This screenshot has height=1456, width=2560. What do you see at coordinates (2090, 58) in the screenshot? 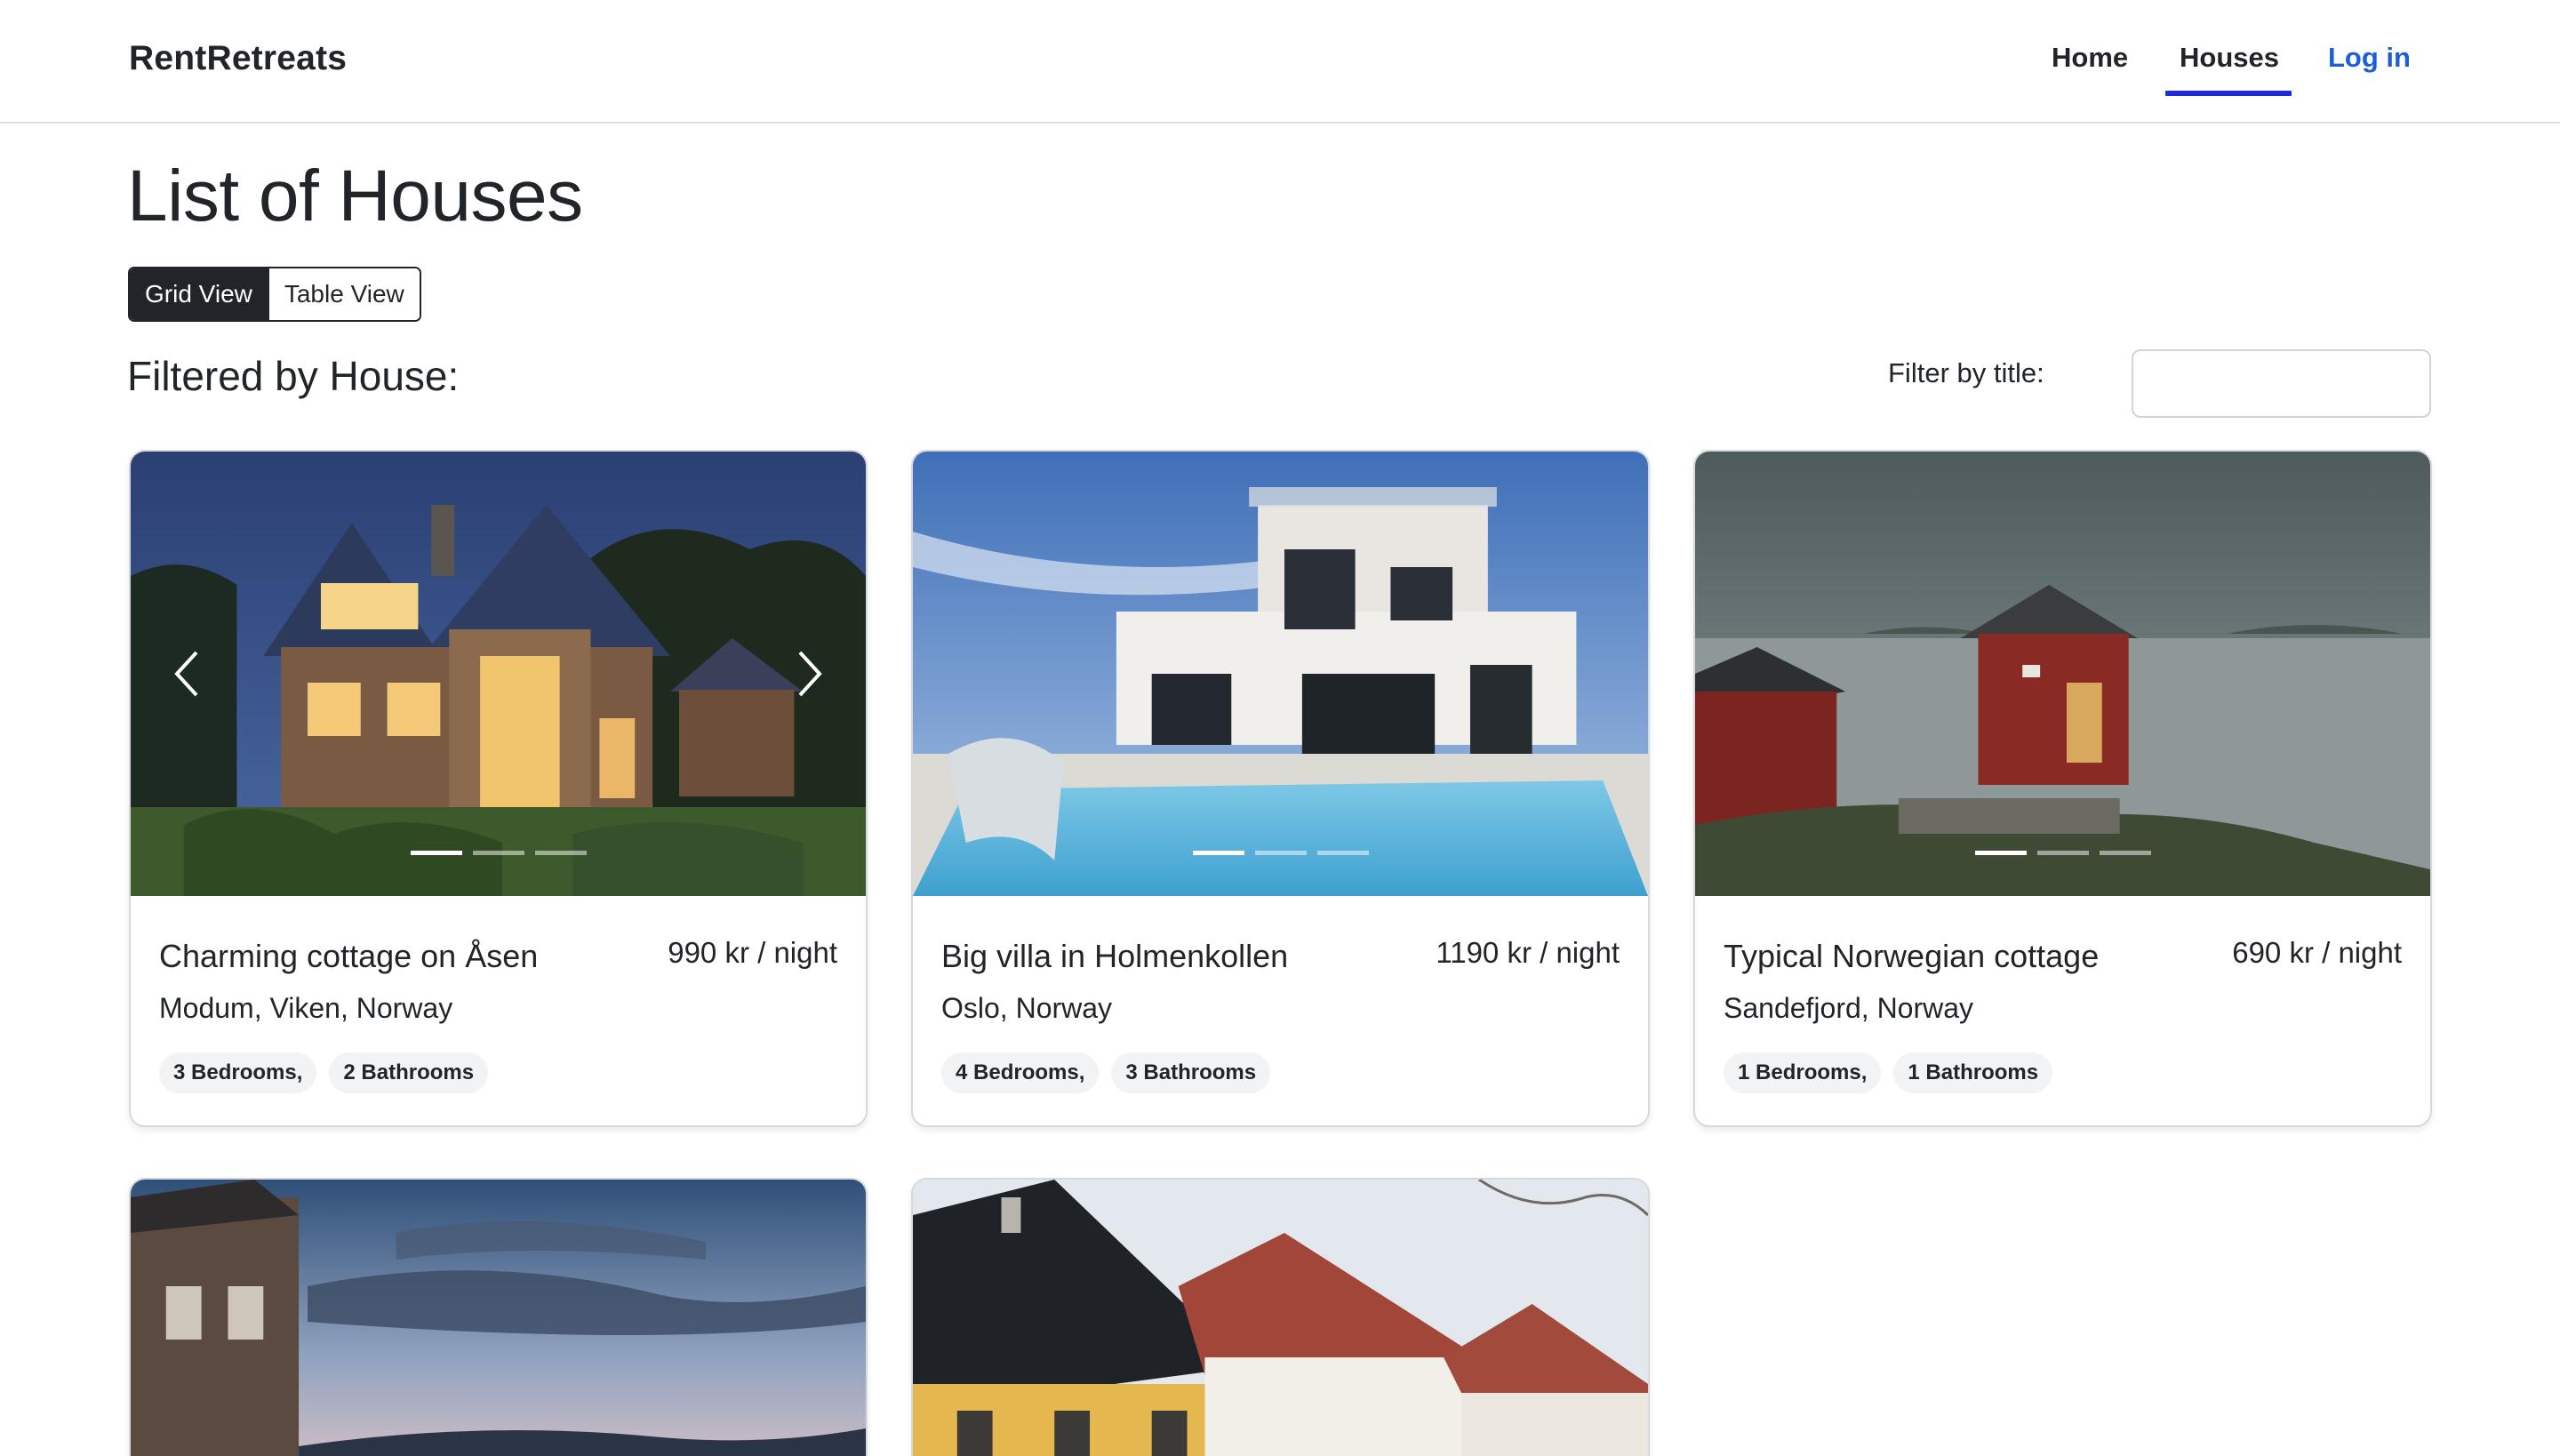
I see `nav-home-link: Home` at bounding box center [2090, 58].